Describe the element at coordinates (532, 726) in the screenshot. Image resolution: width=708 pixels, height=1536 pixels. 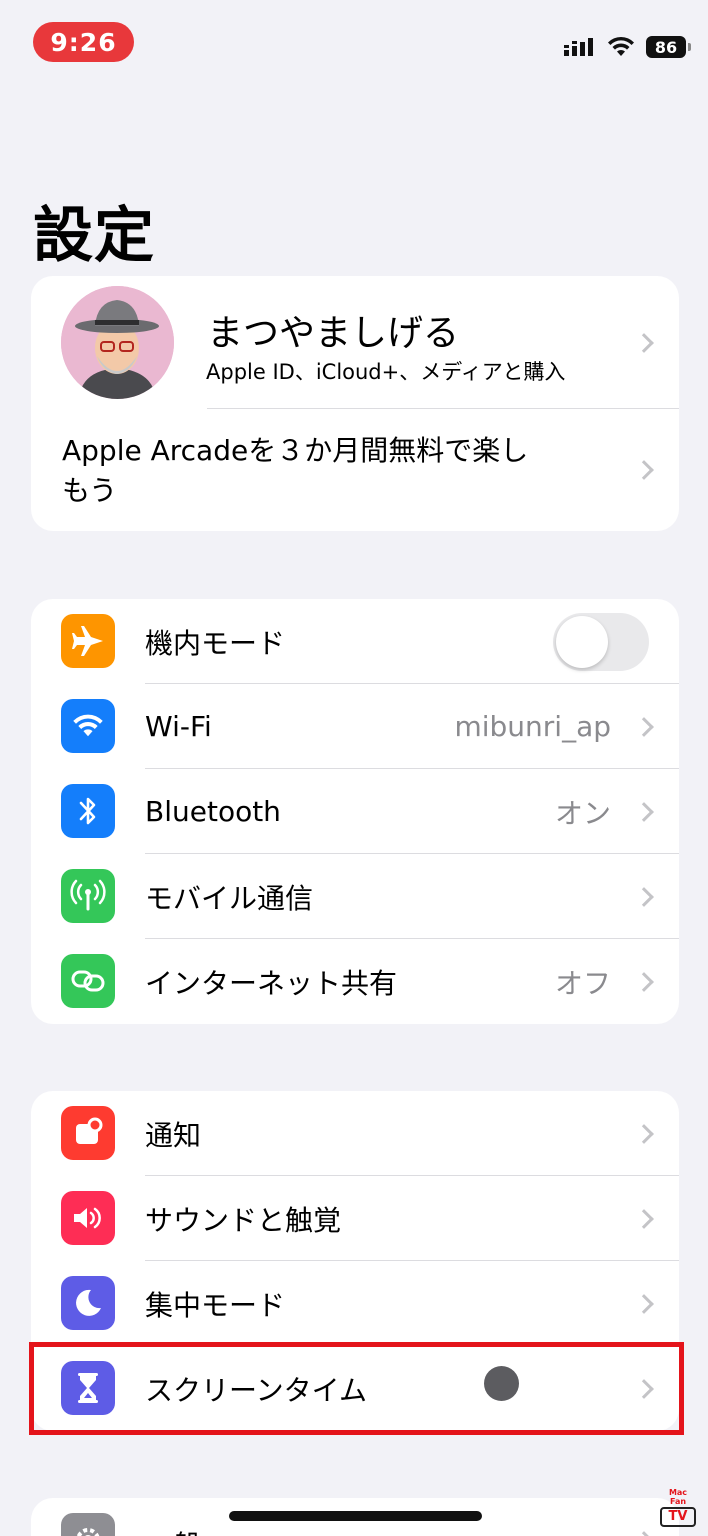
I see `wifi-network-name: mibunri_ap` at that location.